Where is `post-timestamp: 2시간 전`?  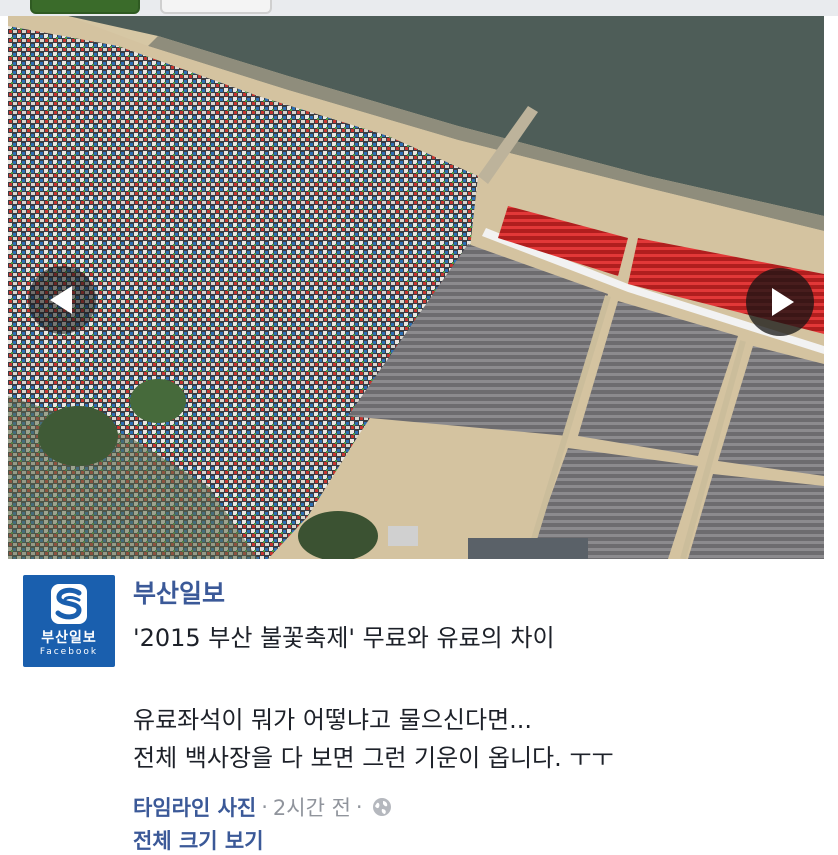 post-timestamp: 2시간 전 is located at coordinates (312, 807).